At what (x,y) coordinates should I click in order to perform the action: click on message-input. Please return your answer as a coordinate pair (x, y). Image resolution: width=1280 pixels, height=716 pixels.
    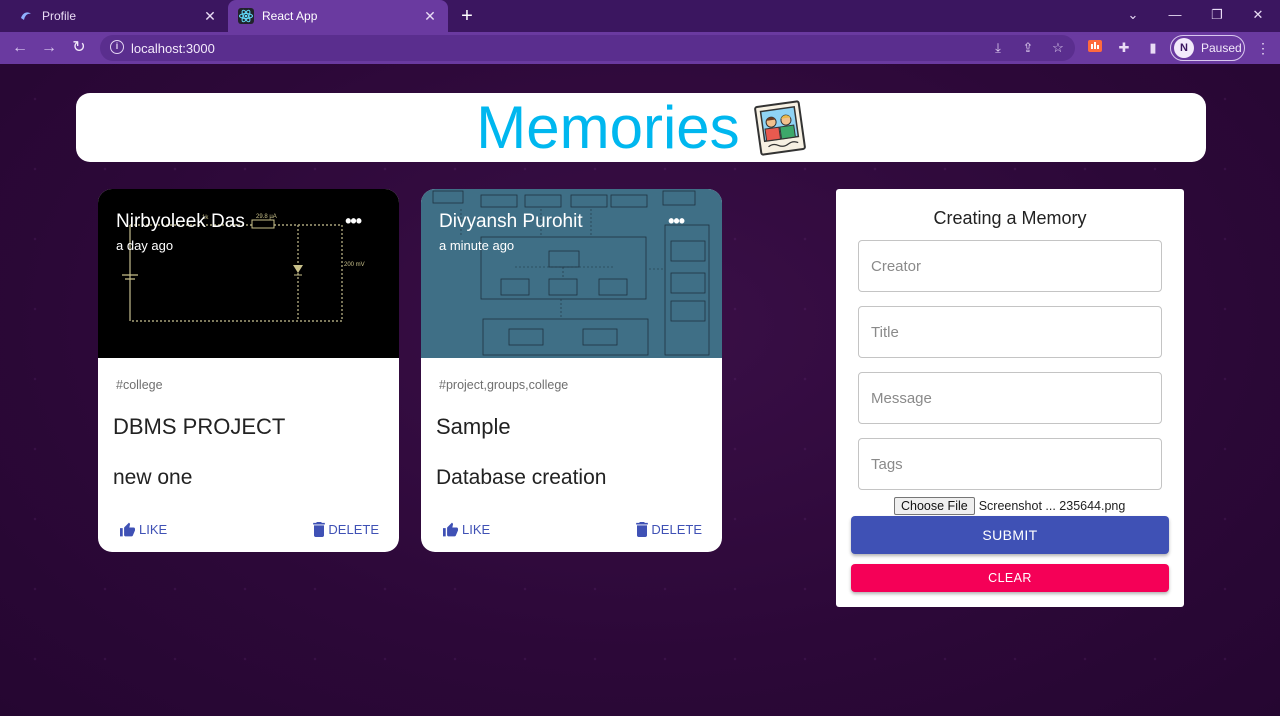
    Looking at the image, I should click on (1010, 398).